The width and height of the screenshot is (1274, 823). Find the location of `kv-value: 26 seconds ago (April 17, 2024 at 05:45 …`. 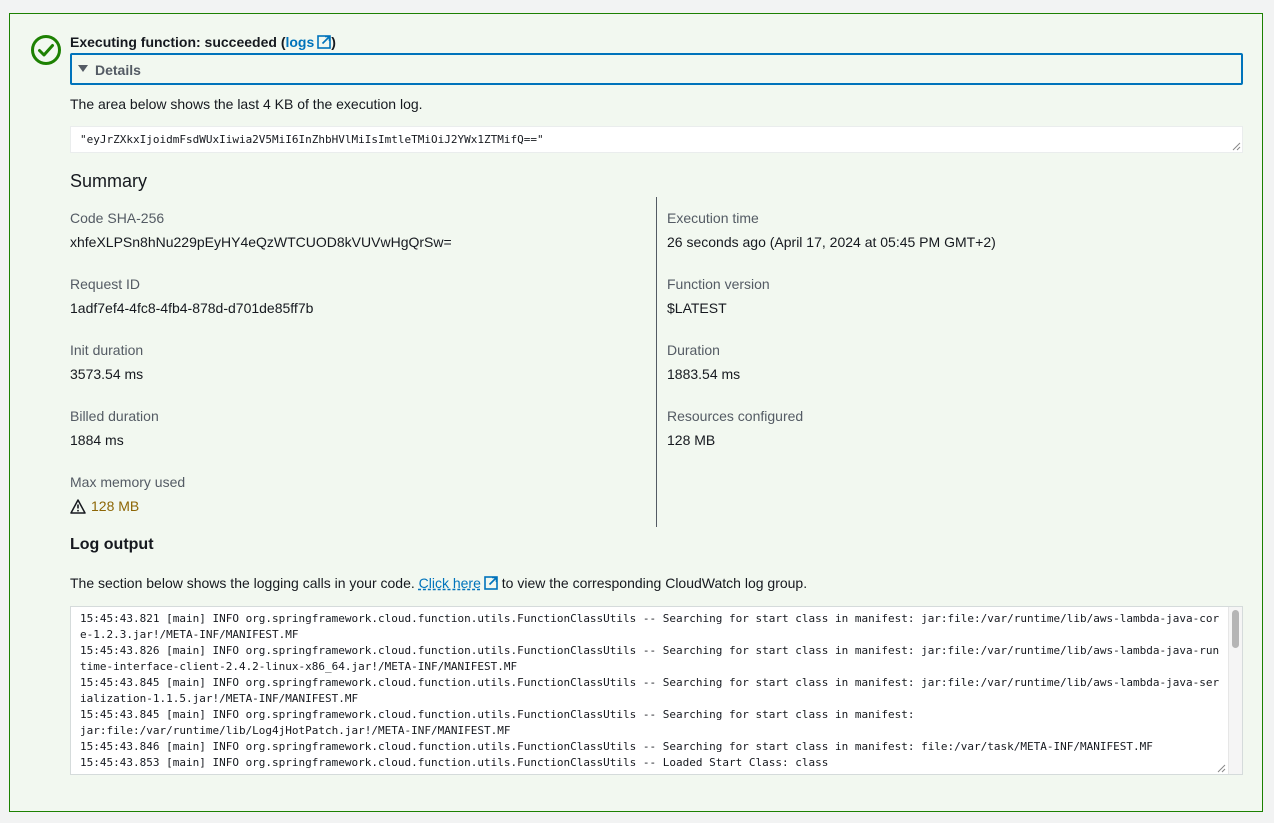

kv-value: 26 seconds ago (April 17, 2024 at 05:45 … is located at coordinates (831, 242).